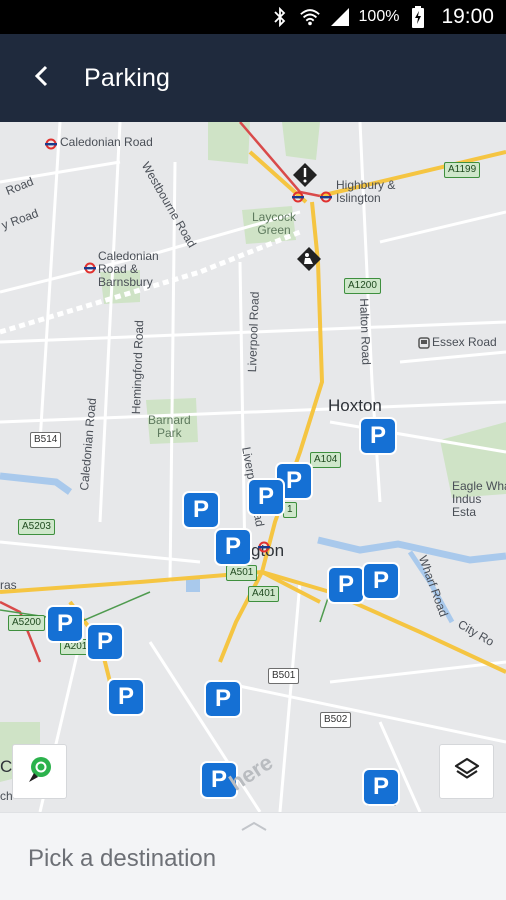  Describe the element at coordinates (254, 825) in the screenshot. I see `chevron-up-icon` at that location.